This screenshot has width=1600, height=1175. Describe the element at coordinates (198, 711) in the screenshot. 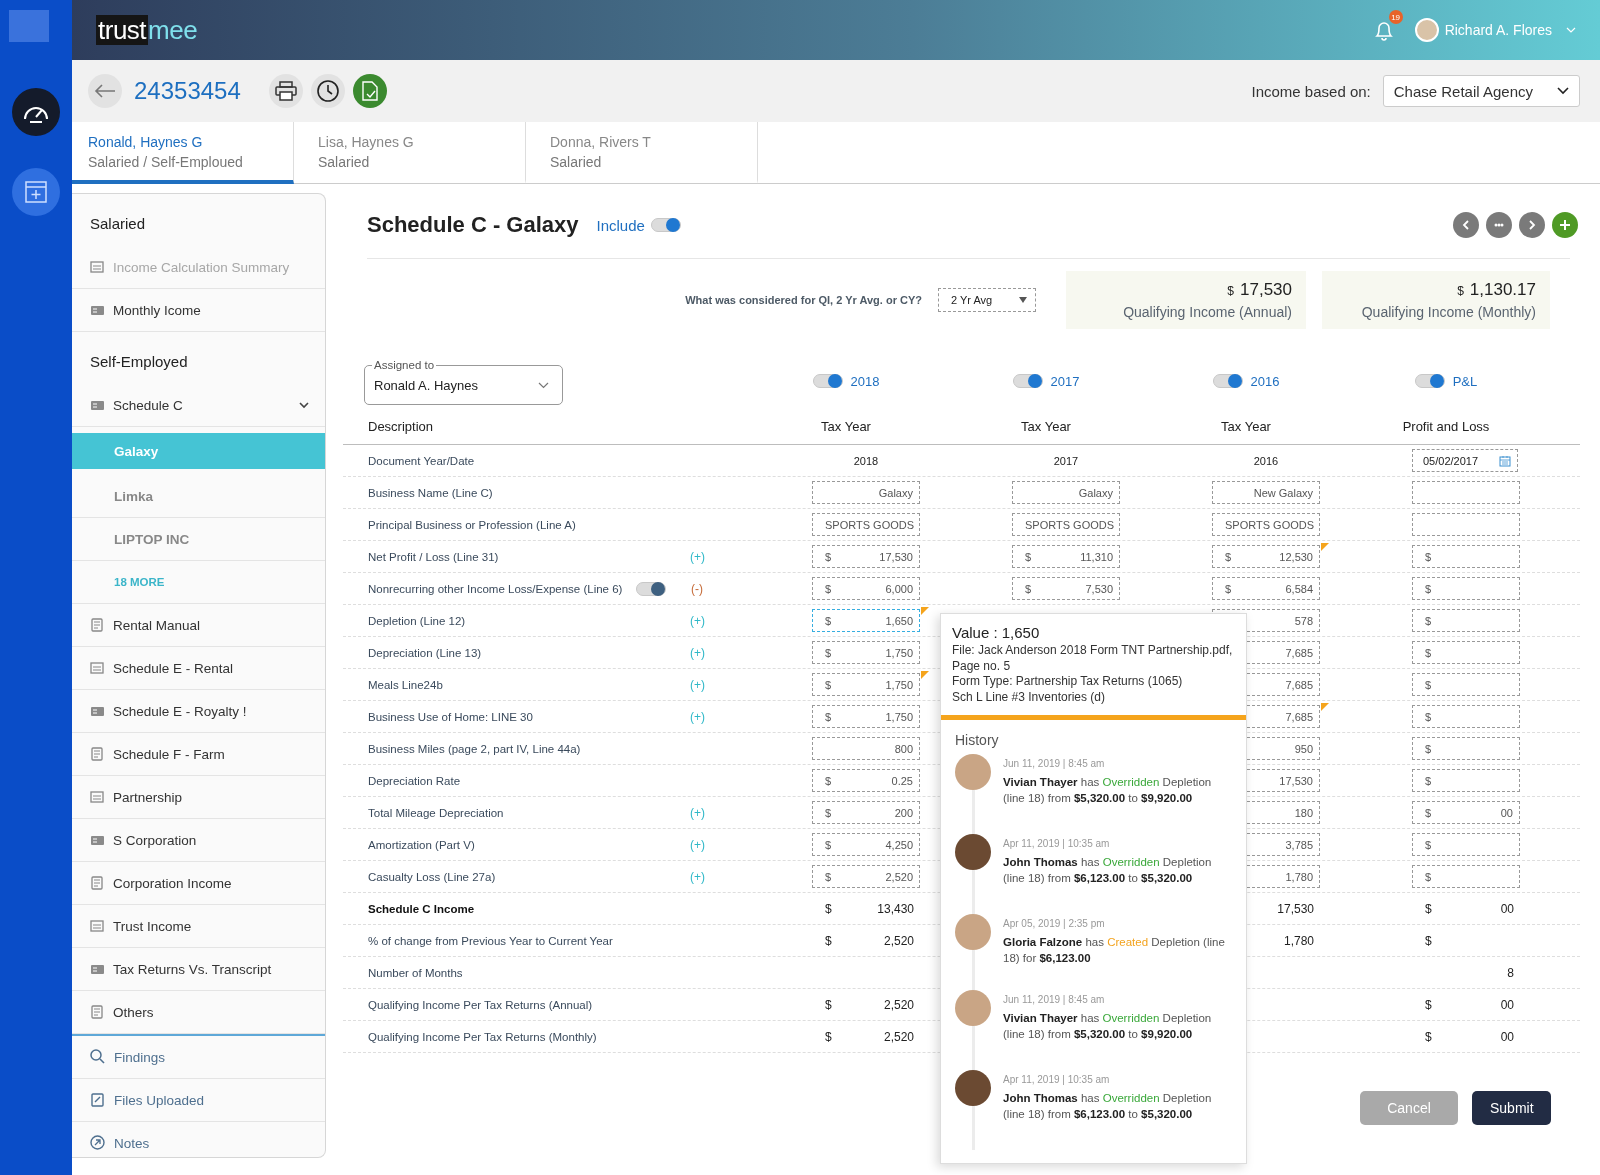

I see `sidebar-item: Schedule E - Royalty !` at that location.